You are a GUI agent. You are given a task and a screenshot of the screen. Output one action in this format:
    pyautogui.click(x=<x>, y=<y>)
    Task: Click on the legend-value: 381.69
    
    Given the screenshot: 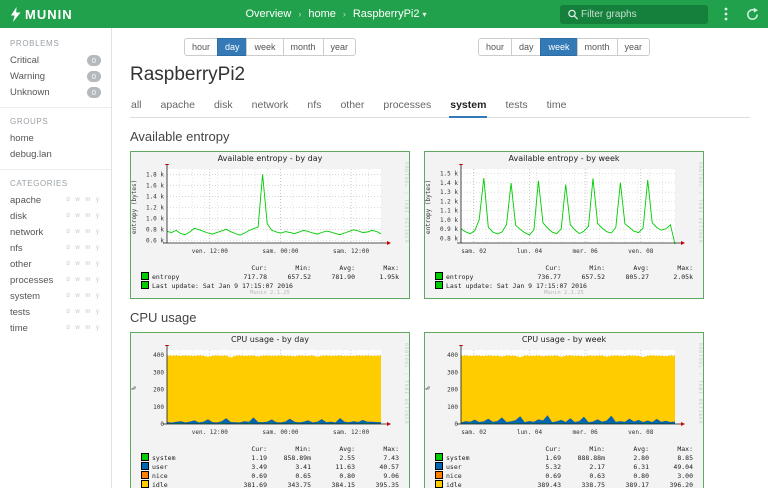 What is the action you would take?
    pyautogui.click(x=255, y=484)
    